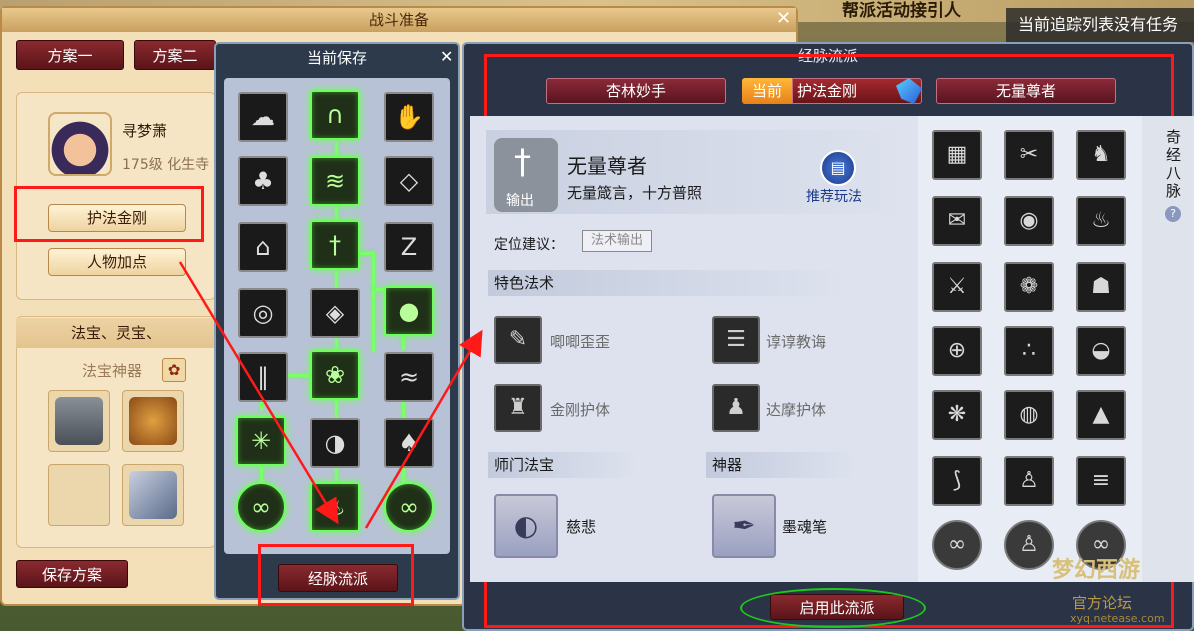  Describe the element at coordinates (409, 311) in the screenshot. I see `meridian-node-lit: ●` at that location.